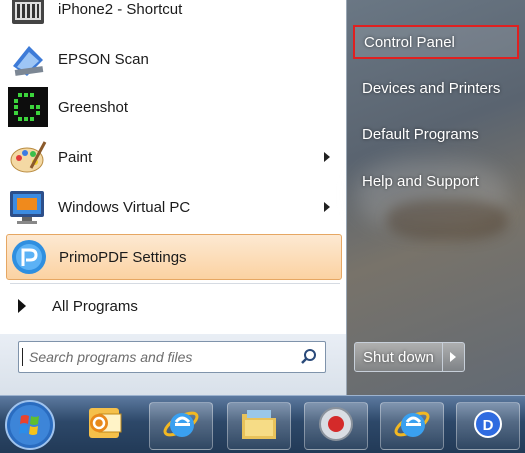  I want to click on scanner-icon, so click(28, 59).